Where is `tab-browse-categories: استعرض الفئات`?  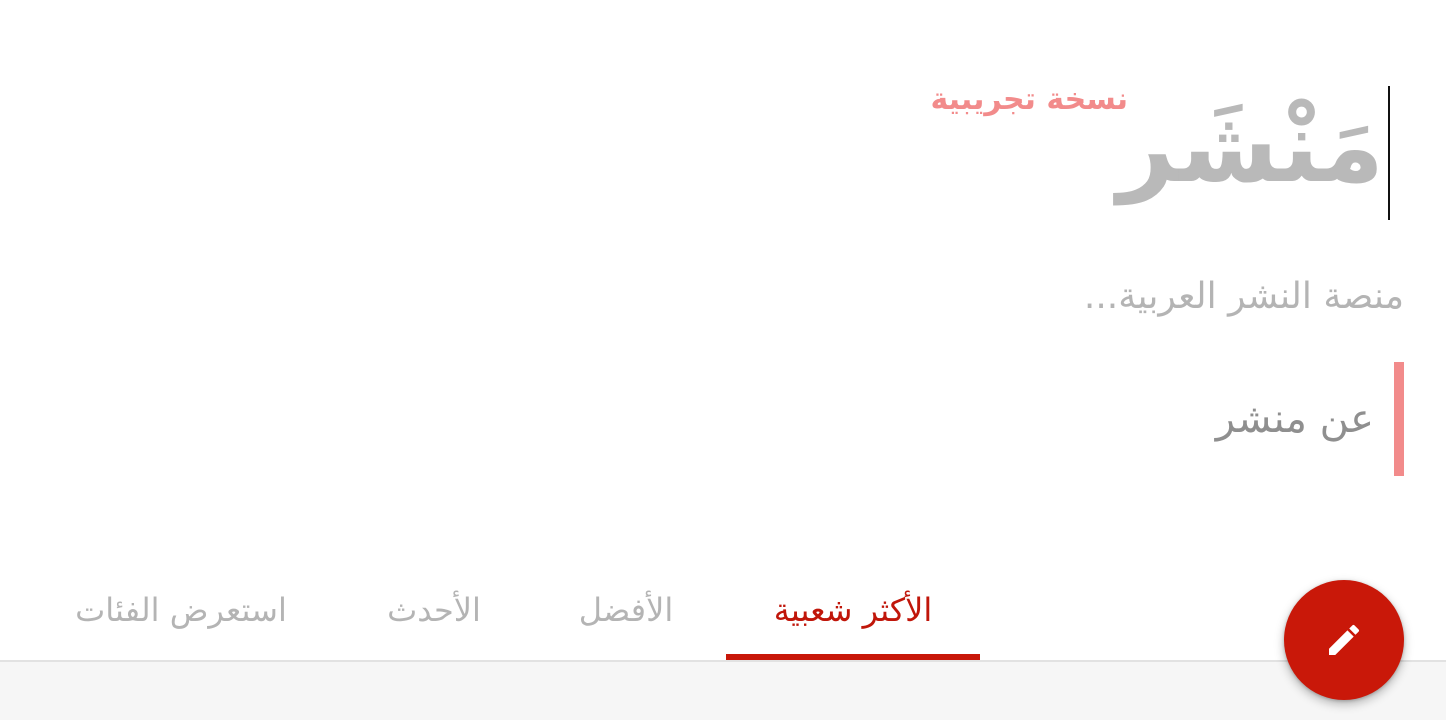 tab-browse-categories: استعرض الفئات is located at coordinates (181, 610).